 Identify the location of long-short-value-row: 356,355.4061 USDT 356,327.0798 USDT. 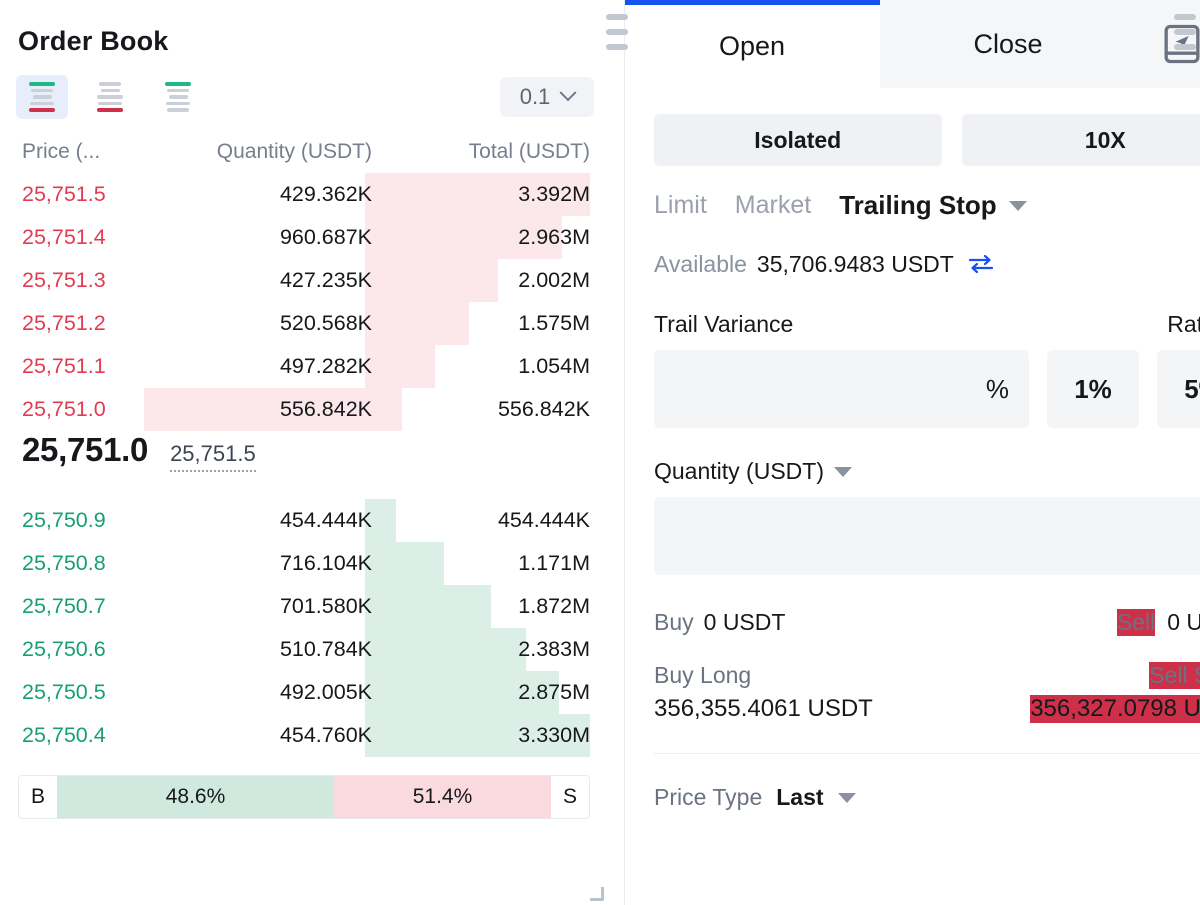
(912, 706).